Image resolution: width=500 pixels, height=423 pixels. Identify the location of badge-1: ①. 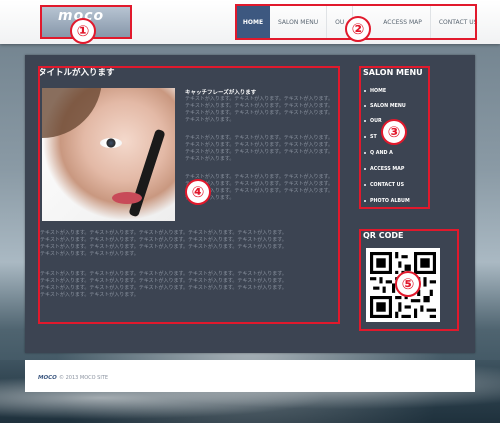
(83, 31).